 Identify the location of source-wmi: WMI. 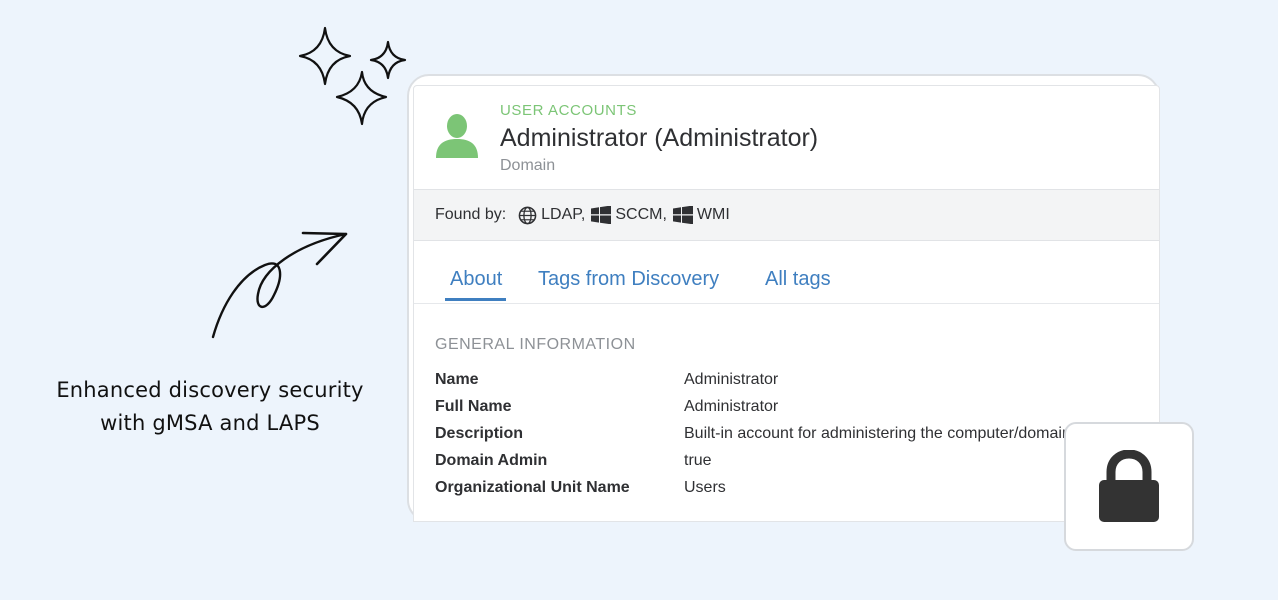
(701, 215).